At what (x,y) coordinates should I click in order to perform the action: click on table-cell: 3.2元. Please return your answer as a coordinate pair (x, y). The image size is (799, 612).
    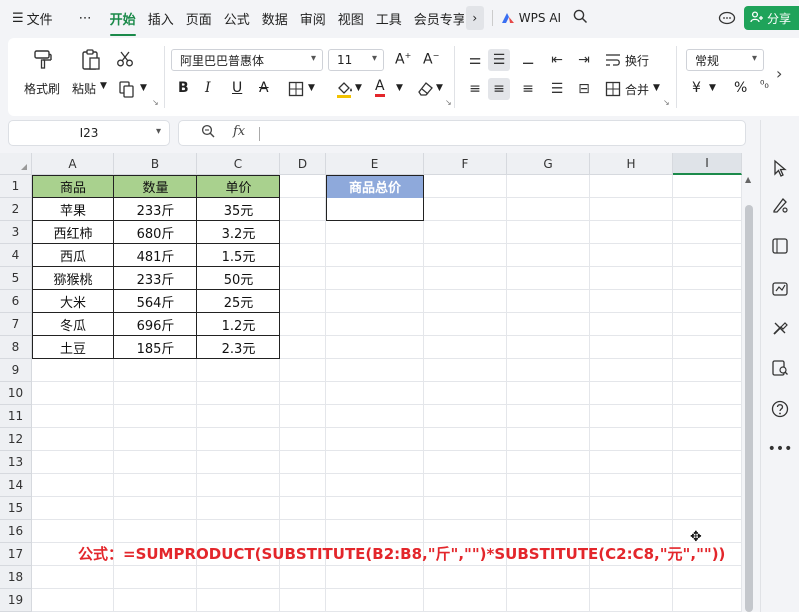
    Looking at the image, I should click on (238, 232).